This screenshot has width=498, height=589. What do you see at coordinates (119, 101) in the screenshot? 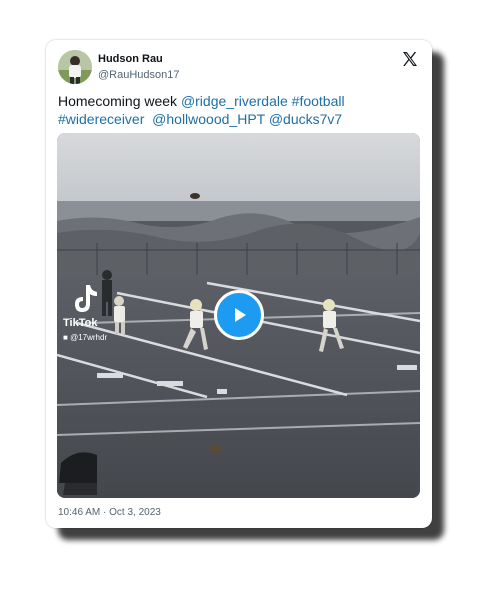
I see `tweet-text-plain: Homecoming week` at bounding box center [119, 101].